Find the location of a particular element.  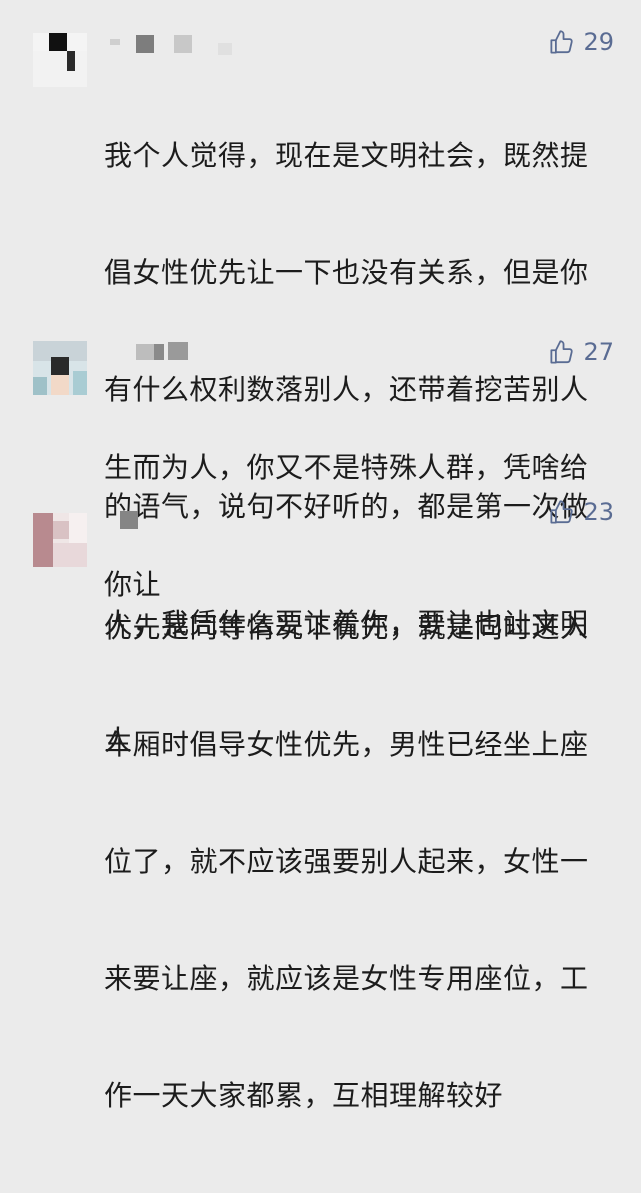

comment-line: 作一天大家都累，互相理解较好 is located at coordinates (304, 1095).